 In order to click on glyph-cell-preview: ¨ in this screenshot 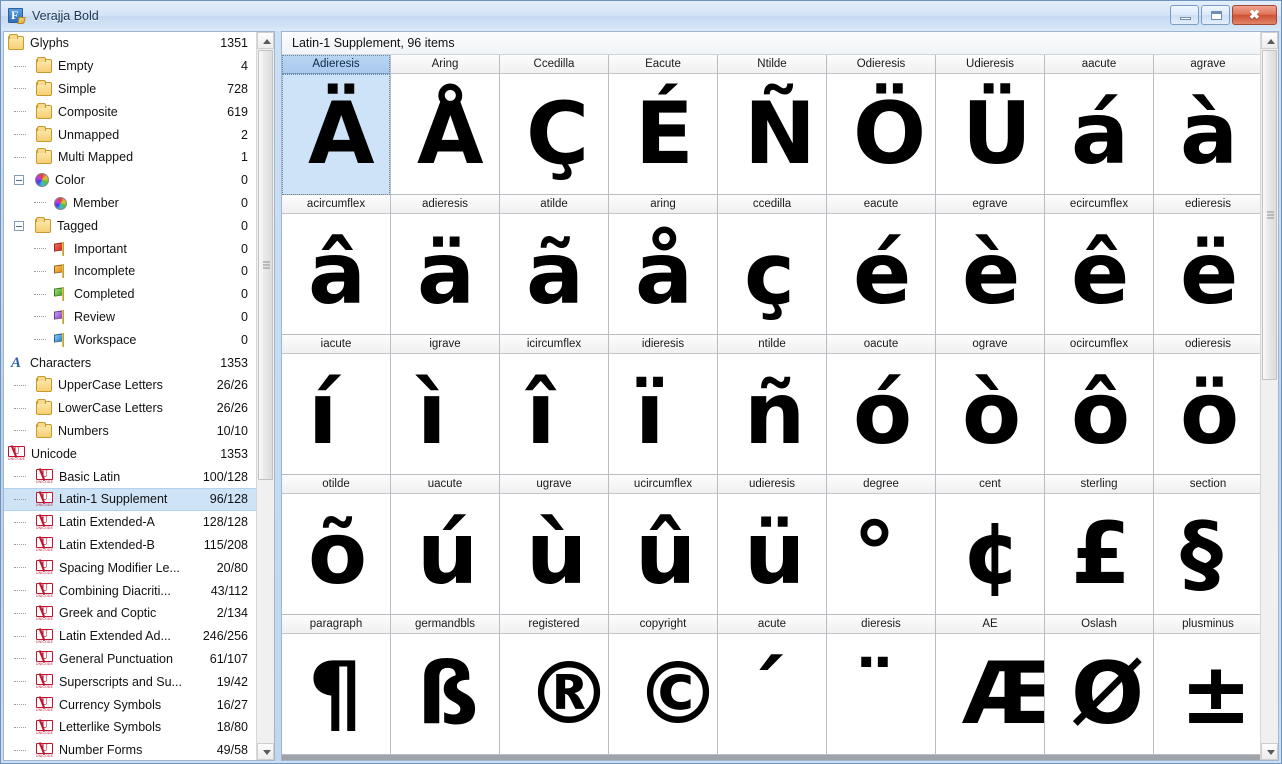, I will do `click(881, 694)`.